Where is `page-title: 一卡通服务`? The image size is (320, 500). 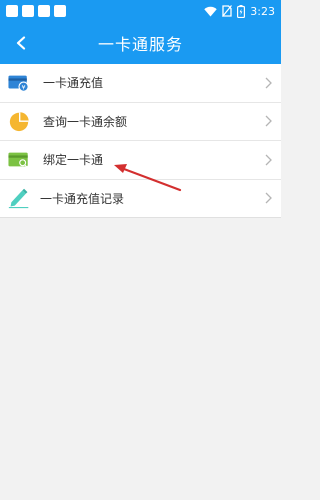 page-title: 一卡通服务 is located at coordinates (140, 44).